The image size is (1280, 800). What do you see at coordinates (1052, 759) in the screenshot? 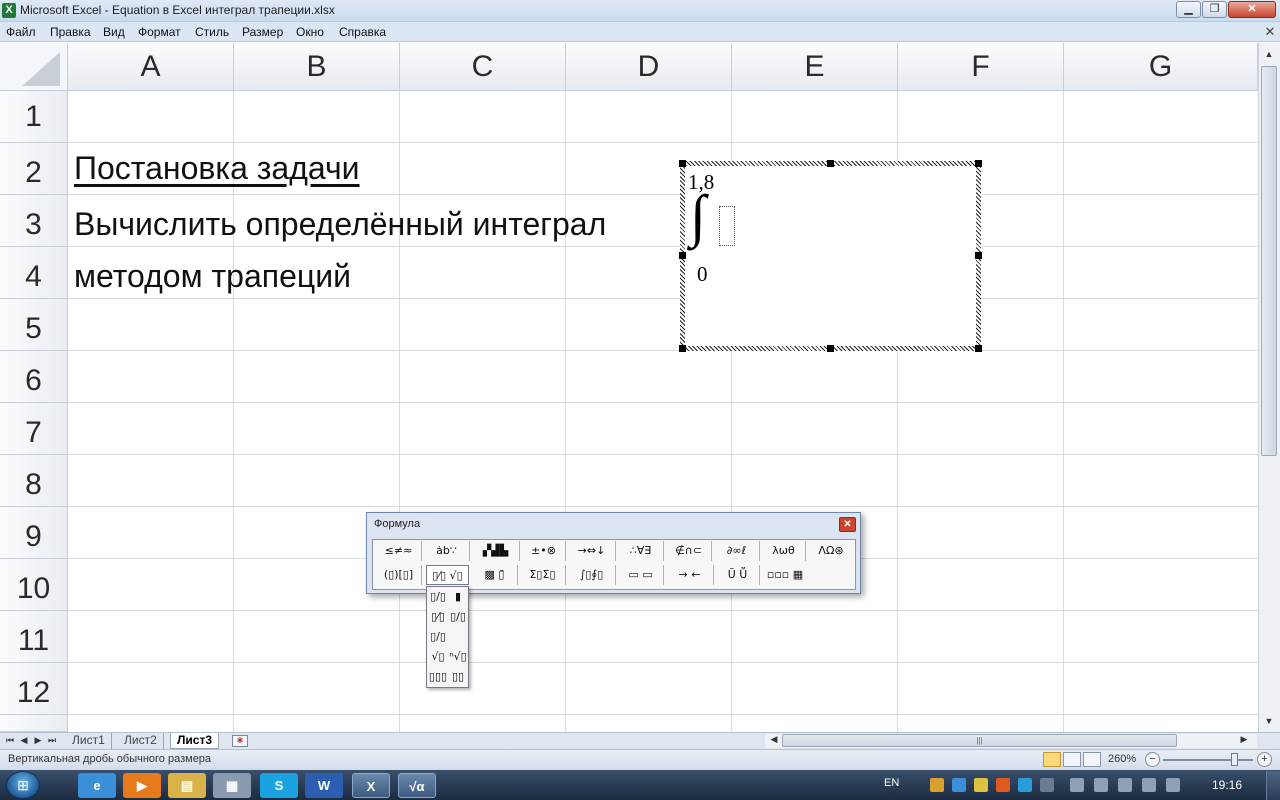
I see `normal-view-button` at bounding box center [1052, 759].